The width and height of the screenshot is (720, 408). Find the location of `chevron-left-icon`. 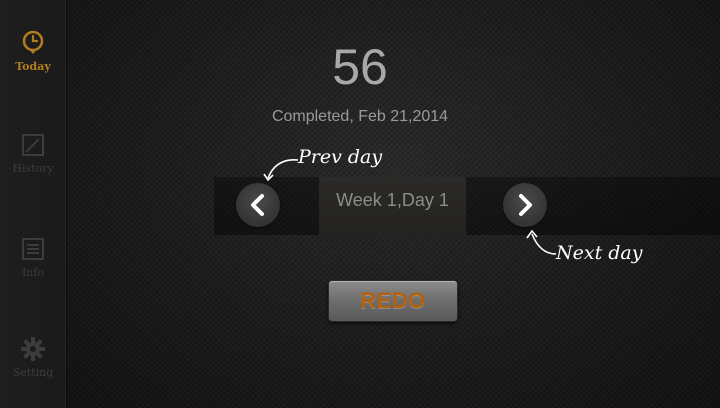

chevron-left-icon is located at coordinates (257, 205).